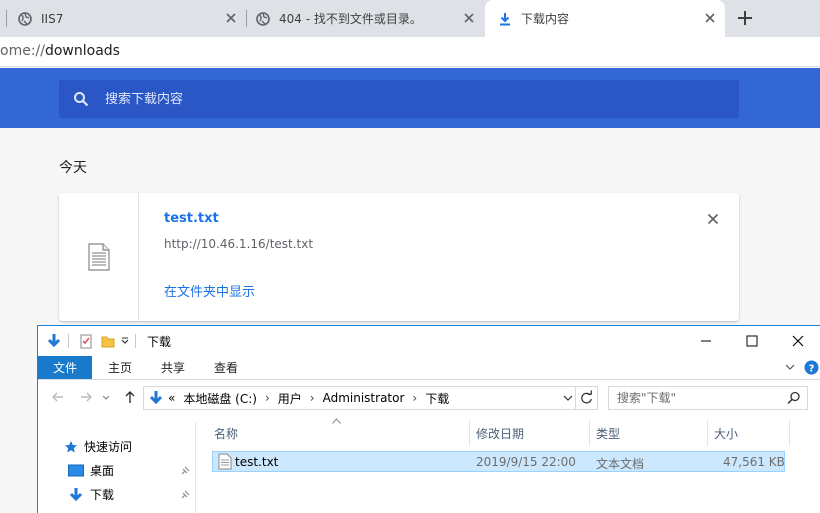 Image resolution: width=820 pixels, height=513 pixels. Describe the element at coordinates (125, 341) in the screenshot. I see `customize-chevron-icon` at that location.